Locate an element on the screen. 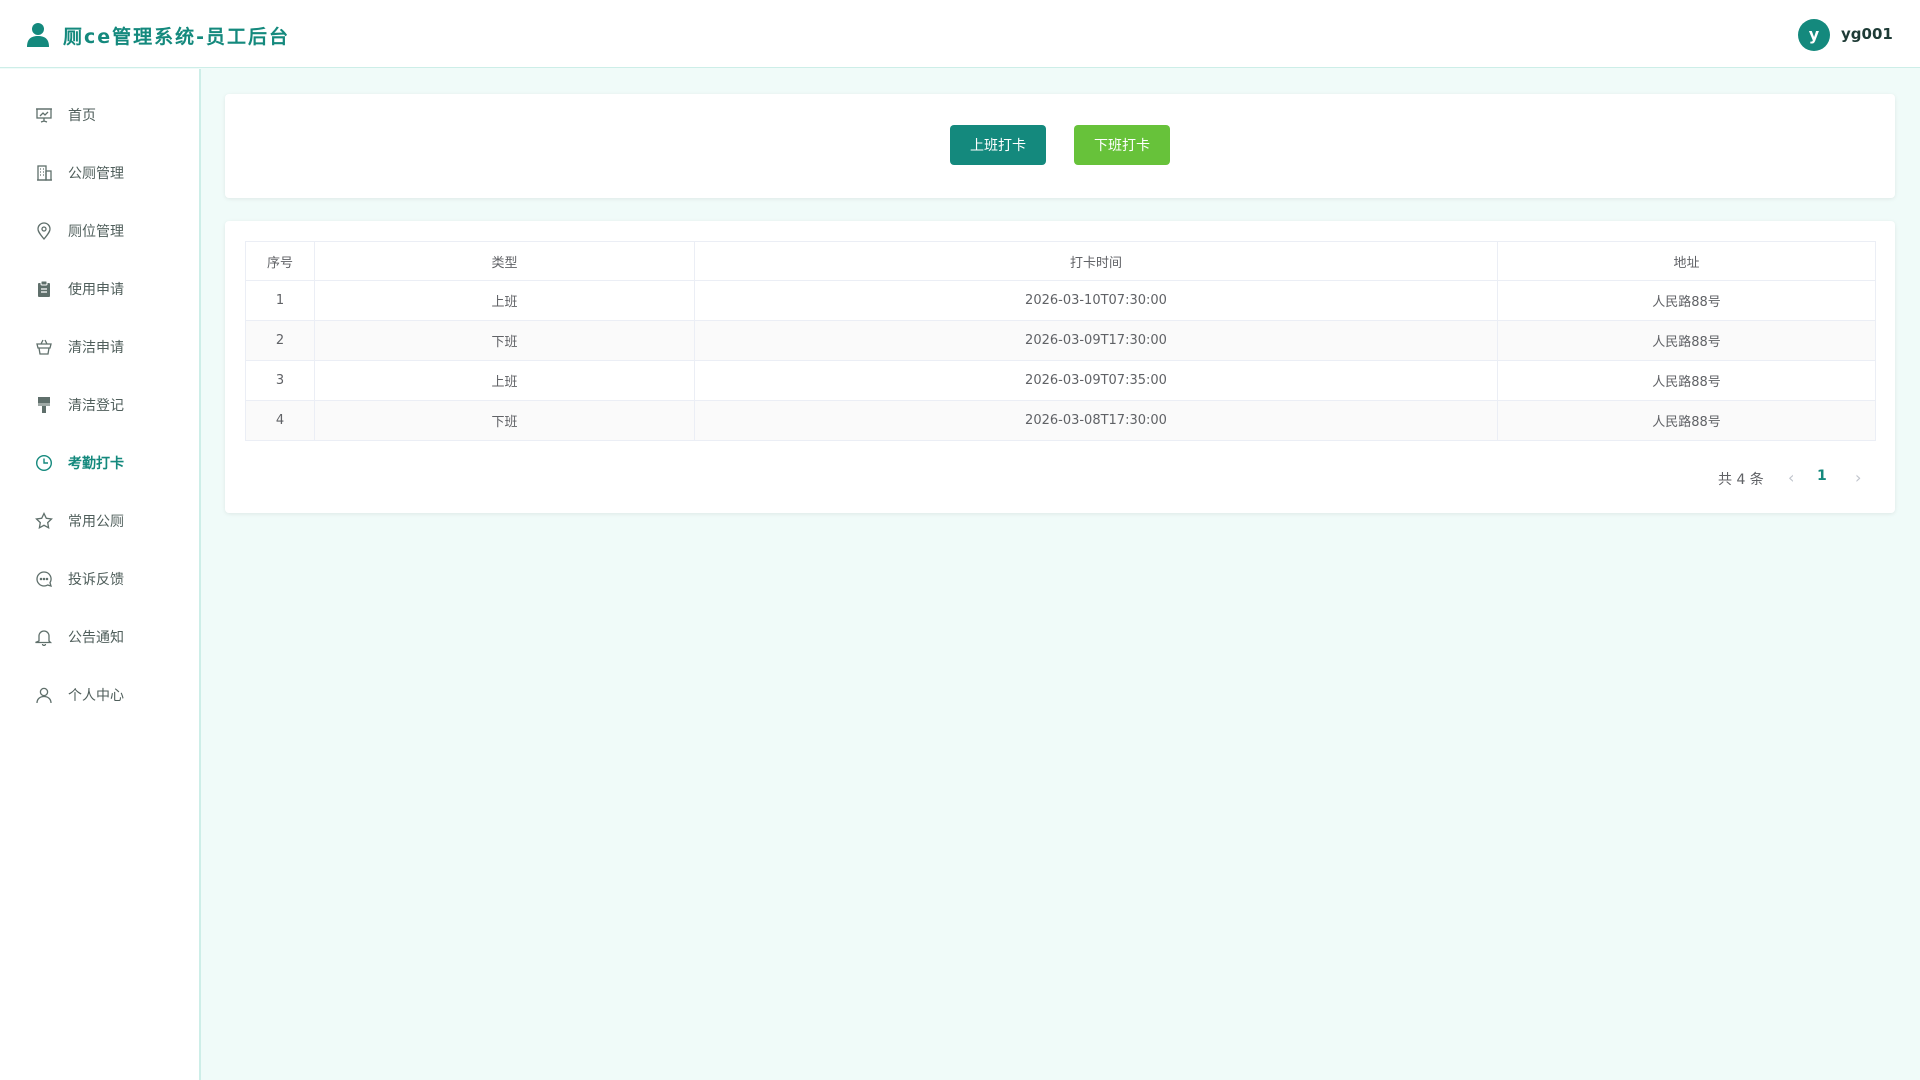 The image size is (1920, 1080). sidebar-item-label: 公告通知 is located at coordinates (96, 638).